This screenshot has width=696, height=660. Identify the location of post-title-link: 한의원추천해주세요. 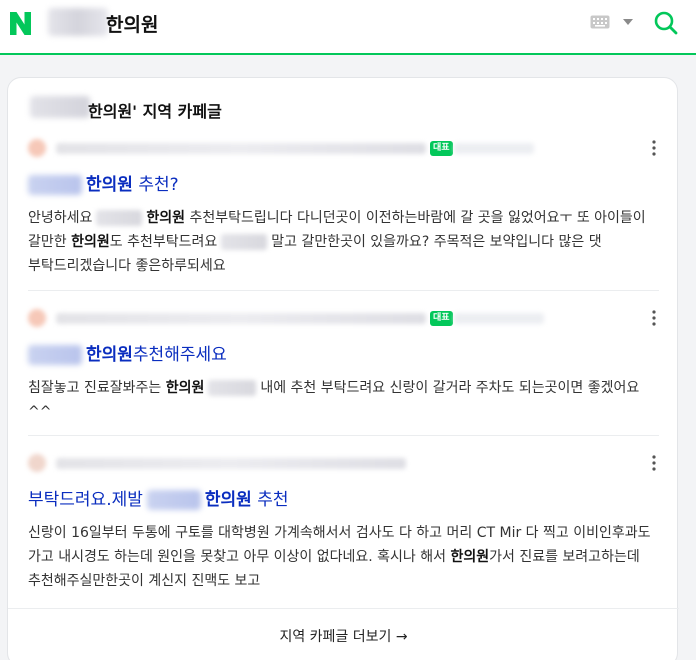
(344, 355).